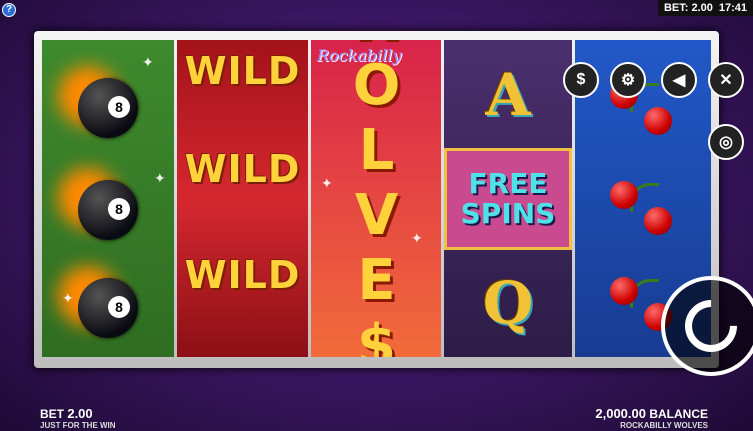  What do you see at coordinates (508, 303) in the screenshot?
I see `letter-q-symbol: Q` at bounding box center [508, 303].